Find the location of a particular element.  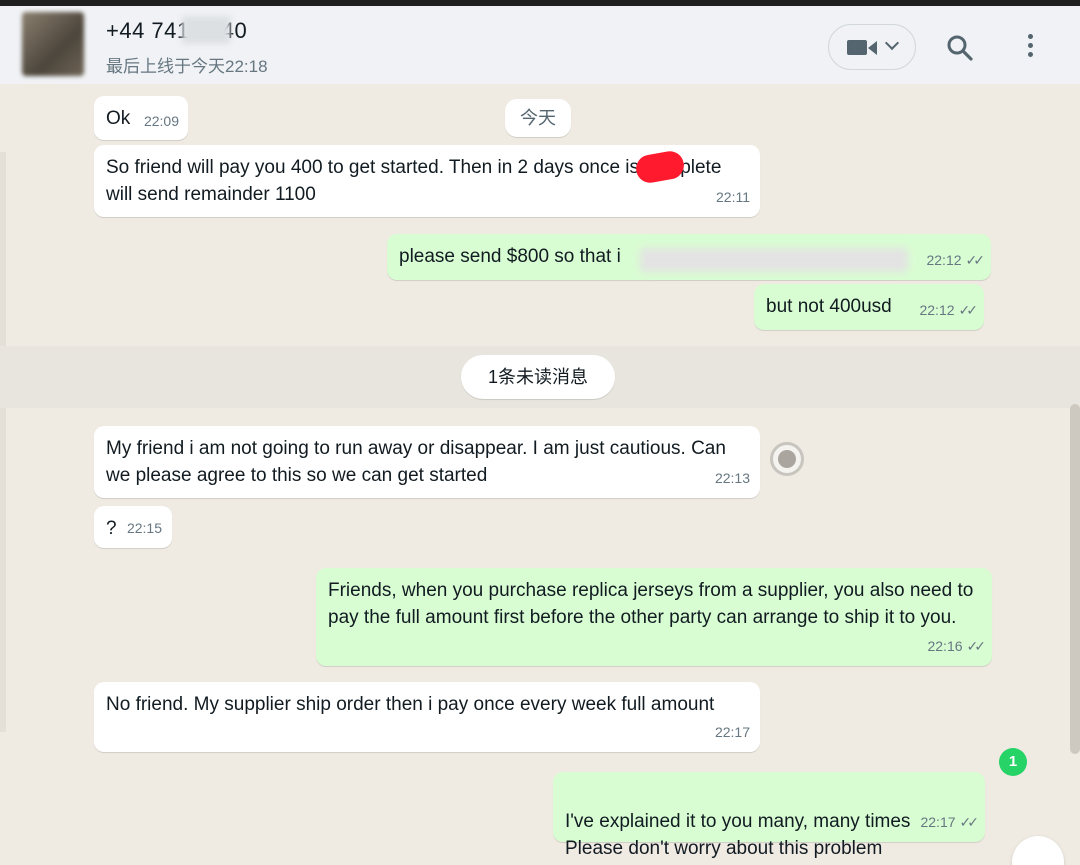

text-redaction is located at coordinates (774, 260).